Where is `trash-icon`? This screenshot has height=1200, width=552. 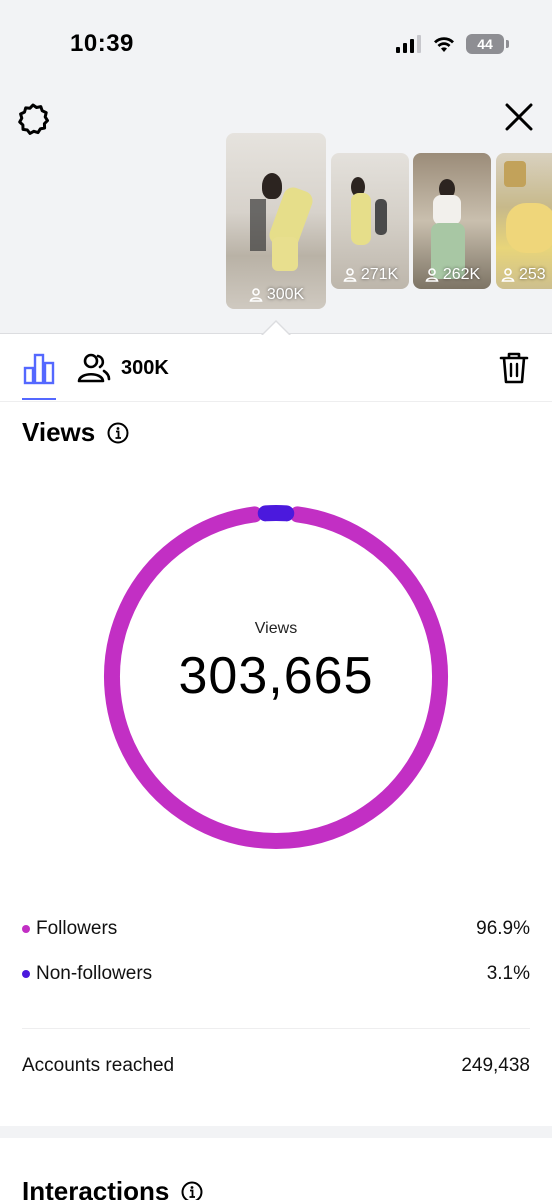
trash-icon is located at coordinates (514, 368).